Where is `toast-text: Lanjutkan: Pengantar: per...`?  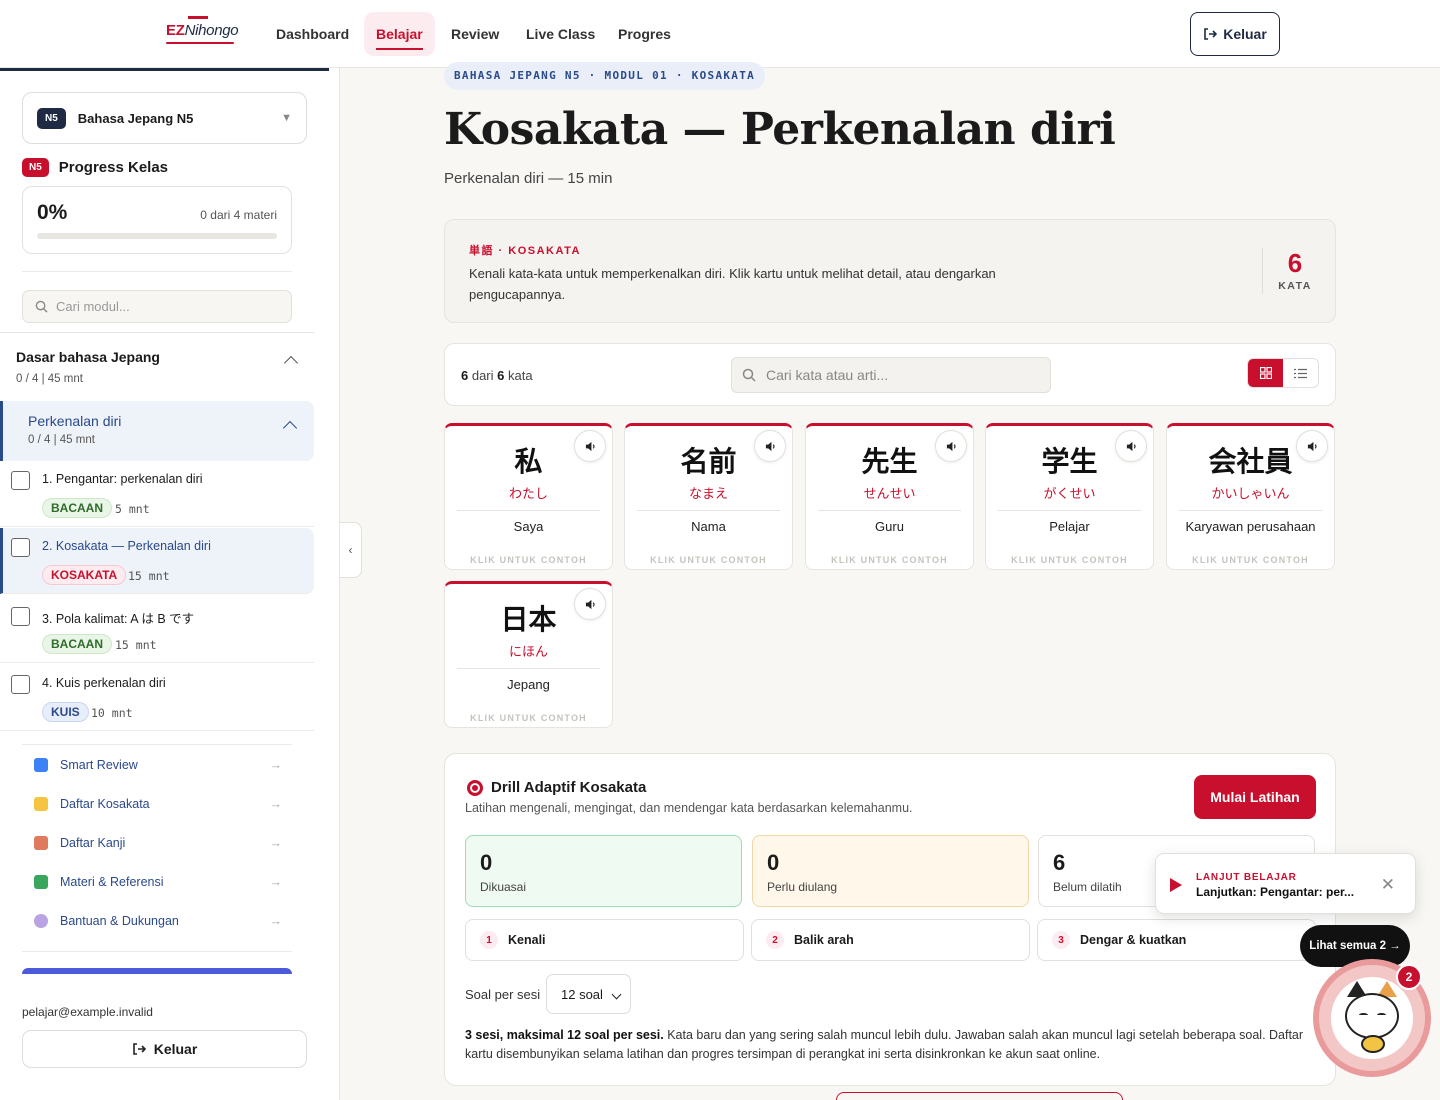 toast-text: Lanjutkan: Pengantar: per... is located at coordinates (1275, 892).